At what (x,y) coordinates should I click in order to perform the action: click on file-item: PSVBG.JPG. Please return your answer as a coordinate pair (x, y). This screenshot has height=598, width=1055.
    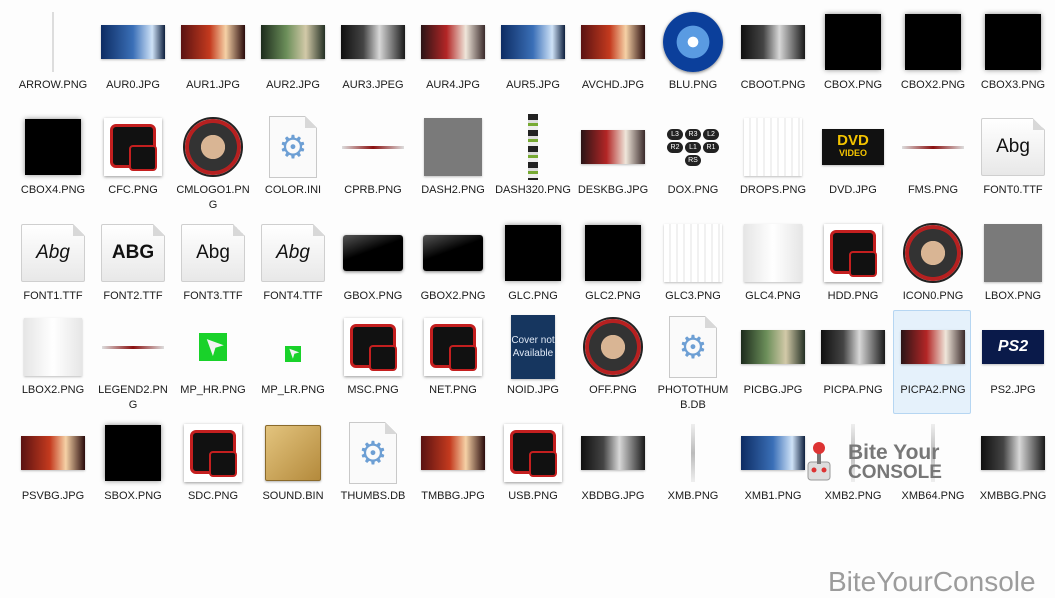
    Looking at the image, I should click on (52, 468).